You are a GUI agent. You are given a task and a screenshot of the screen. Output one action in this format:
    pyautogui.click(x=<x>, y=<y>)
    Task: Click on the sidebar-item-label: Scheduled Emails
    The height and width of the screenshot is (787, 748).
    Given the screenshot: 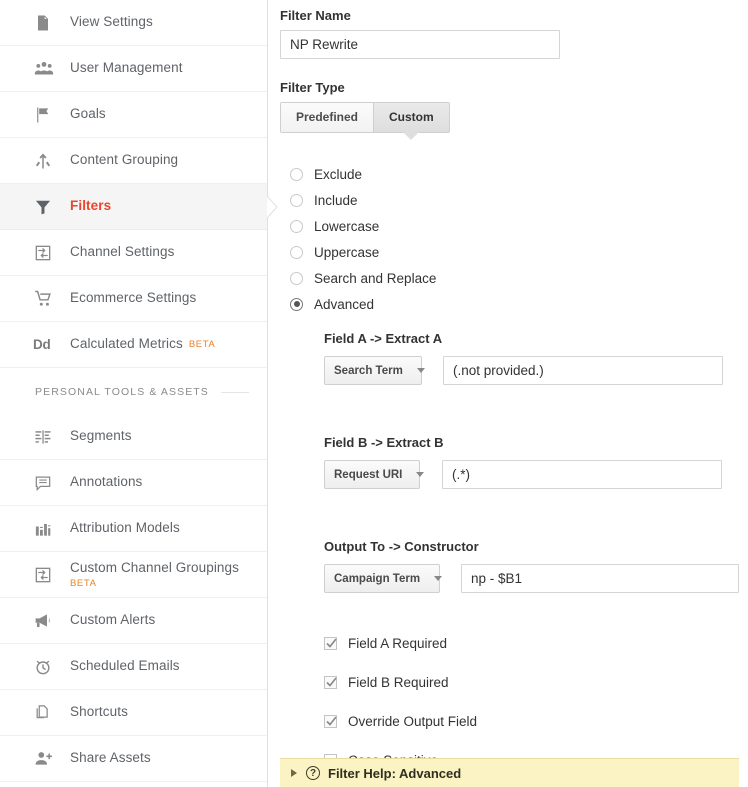 What is the action you would take?
    pyautogui.click(x=125, y=666)
    